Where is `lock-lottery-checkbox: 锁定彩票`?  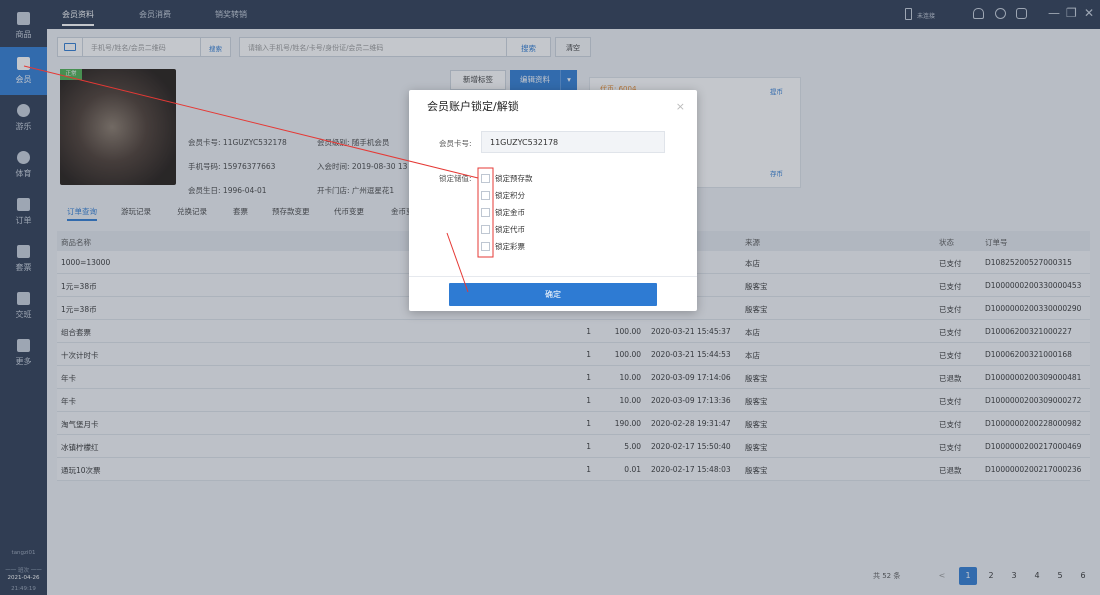
lock-lottery-checkbox: 锁定彩票 is located at coordinates (503, 246).